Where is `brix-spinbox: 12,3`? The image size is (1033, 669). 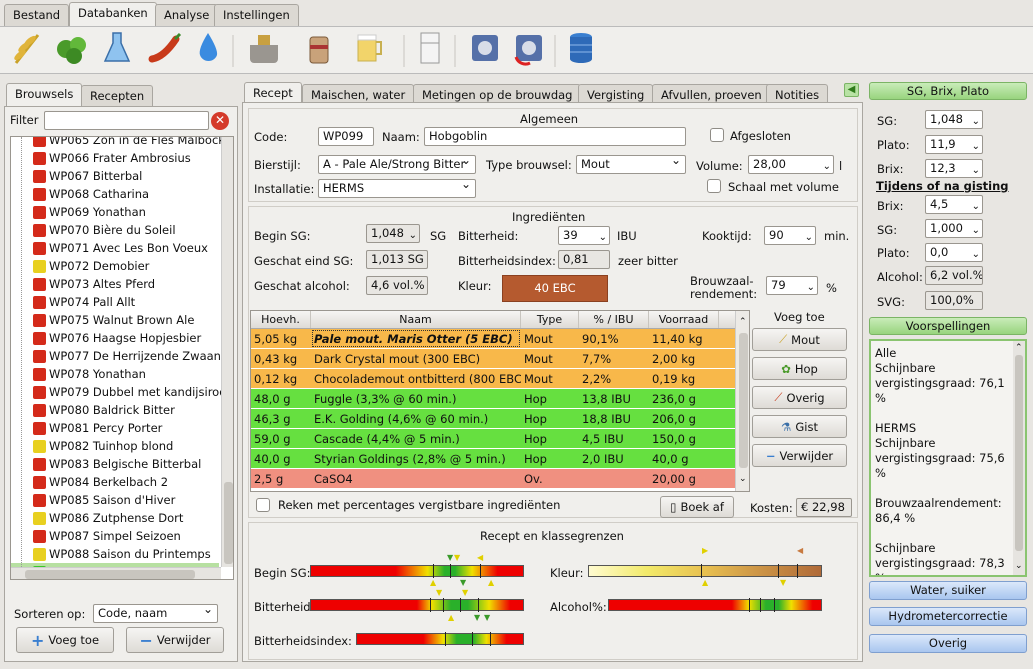 brix-spinbox: 12,3 is located at coordinates (954, 168).